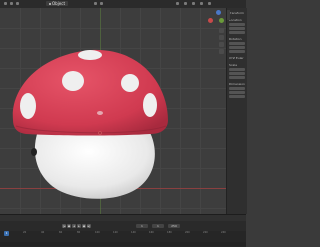  What do you see at coordinates (123, 218) in the screenshot?
I see `timeline-header` at bounding box center [123, 218].